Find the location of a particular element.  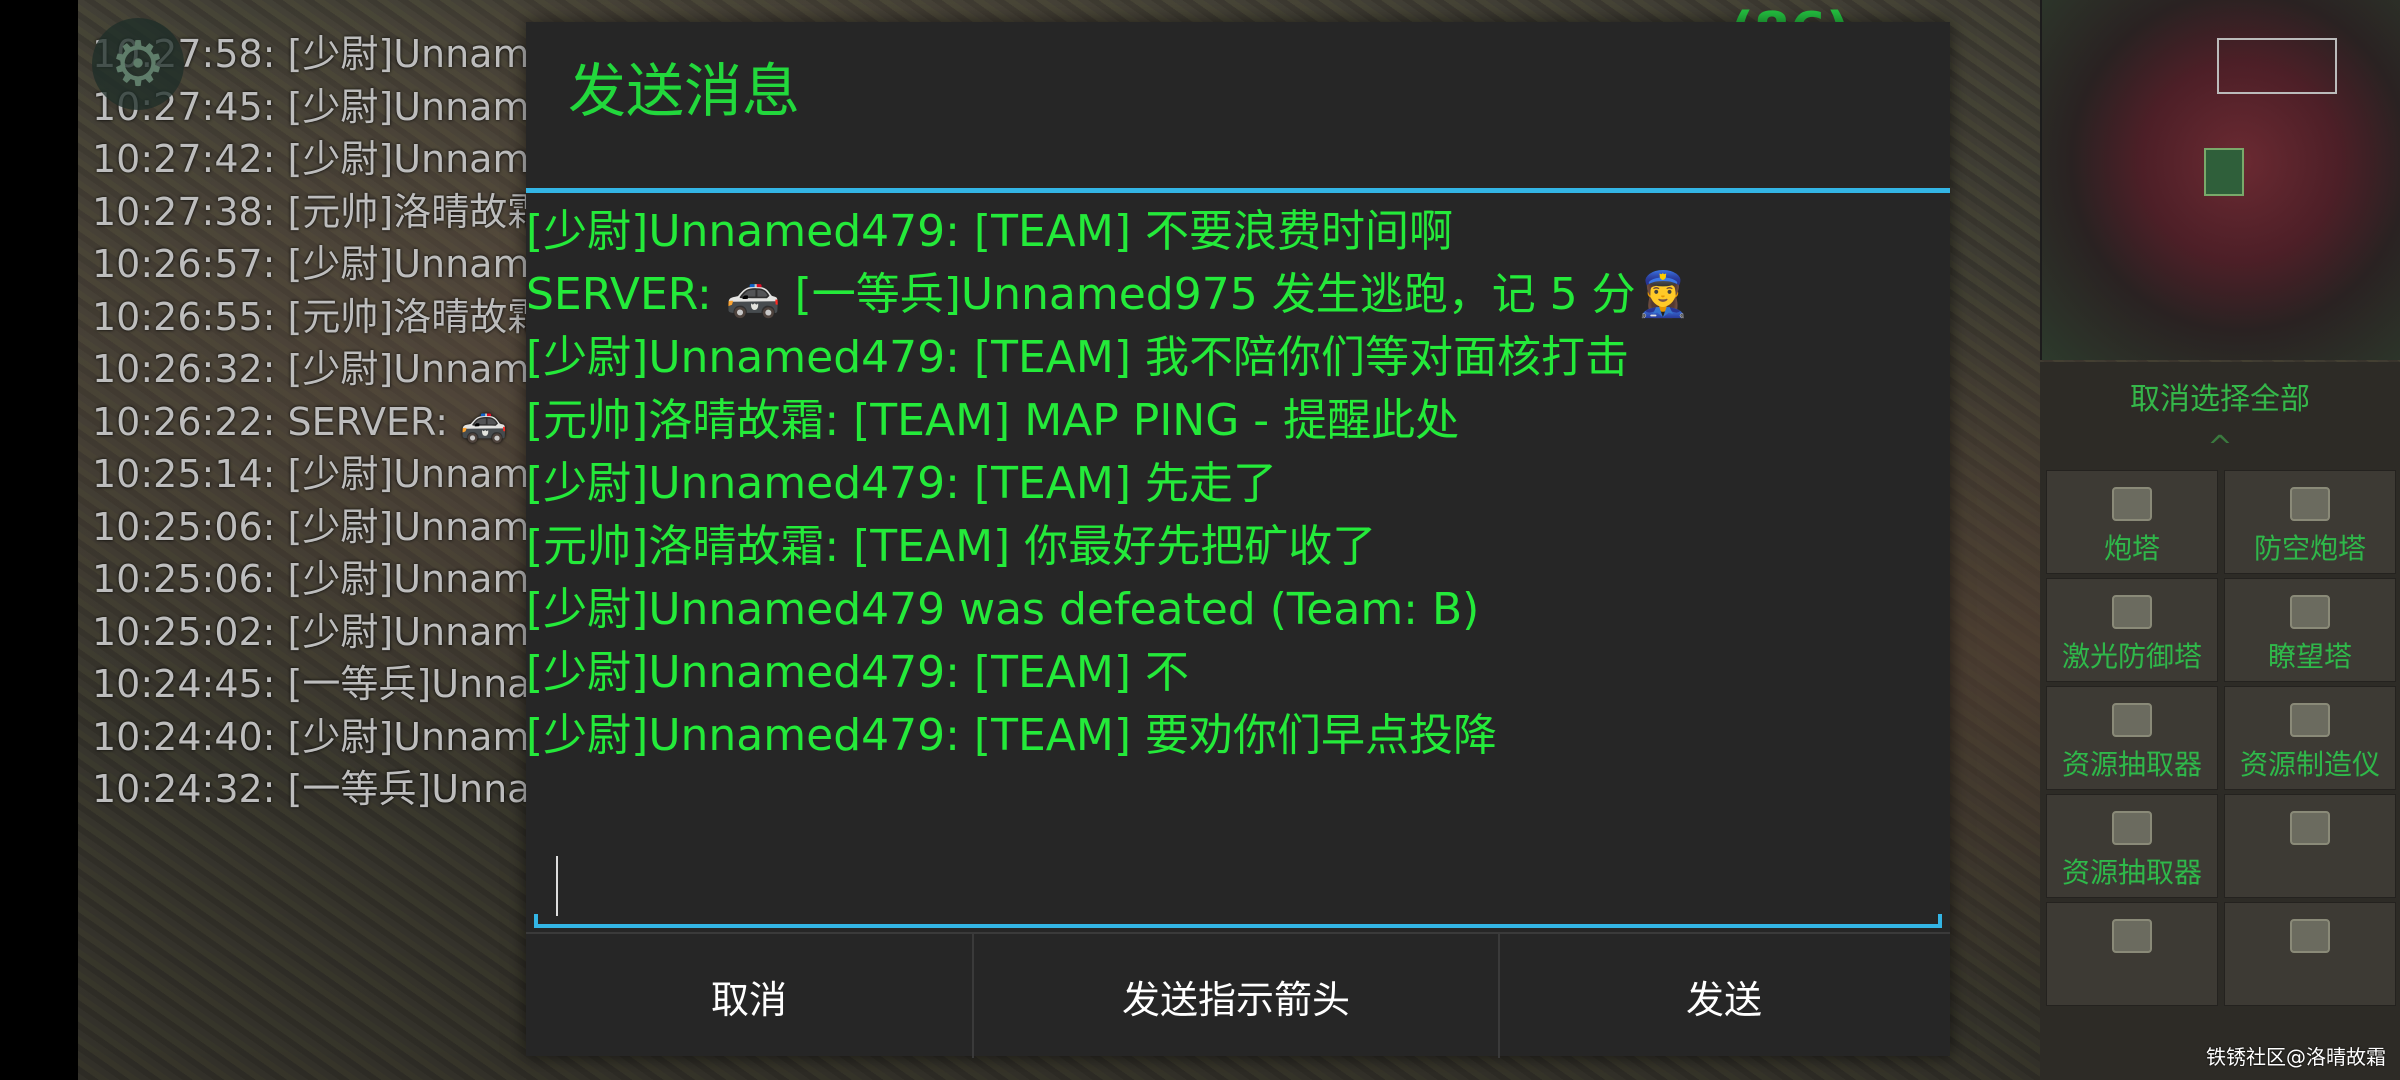

build-grid: 炮塔 防空炮塔 激光防御塔 瞭望塔 资源抽取器 资源制造仪 资源抽取器 is located at coordinates (2223, 738).